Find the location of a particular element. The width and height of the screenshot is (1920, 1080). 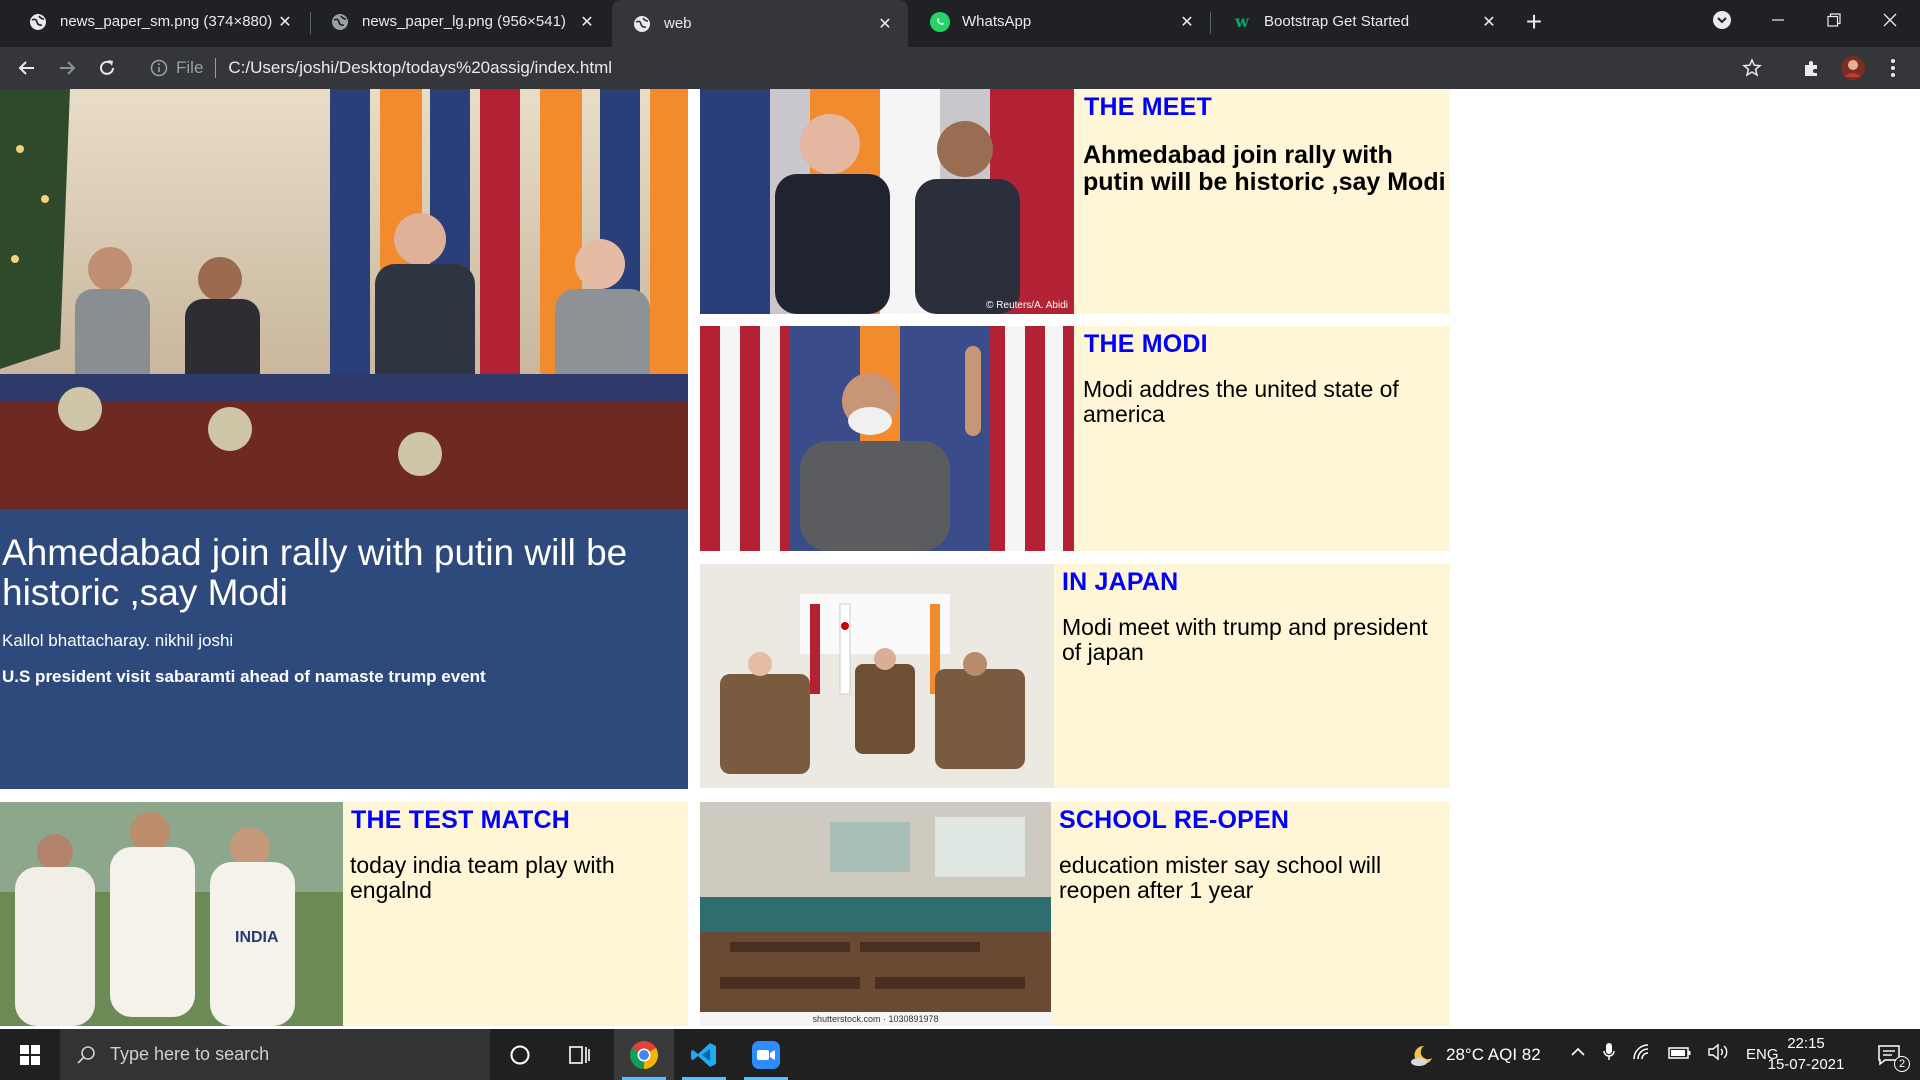

tab-search-icon is located at coordinates (1722, 20).